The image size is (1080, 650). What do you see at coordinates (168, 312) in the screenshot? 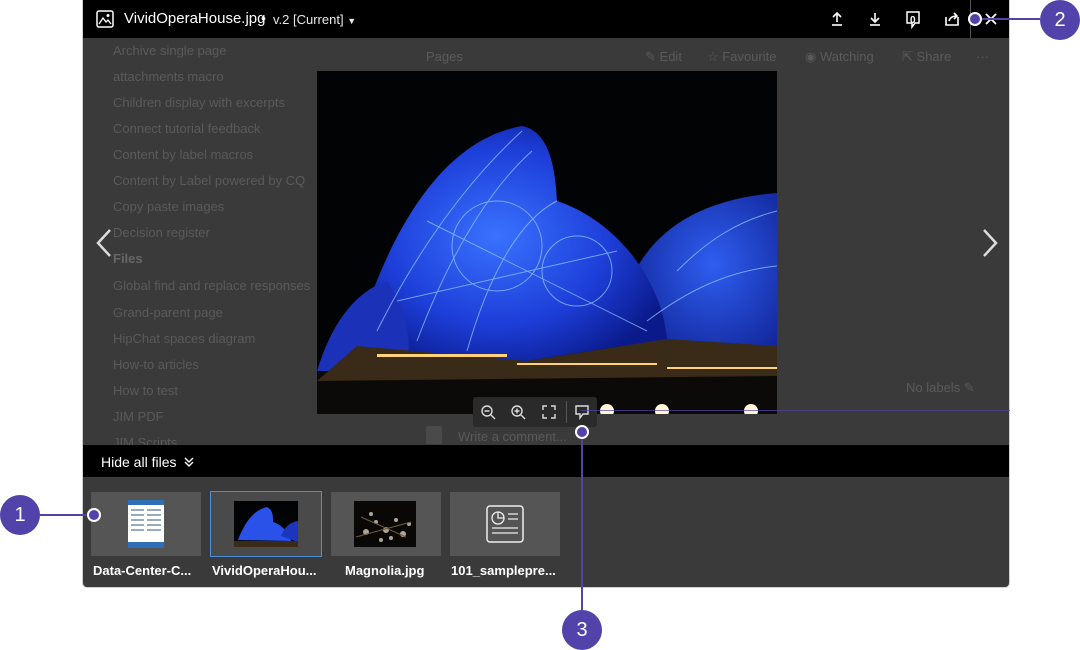
I see `sidebar-item: Grand-parent page` at bounding box center [168, 312].